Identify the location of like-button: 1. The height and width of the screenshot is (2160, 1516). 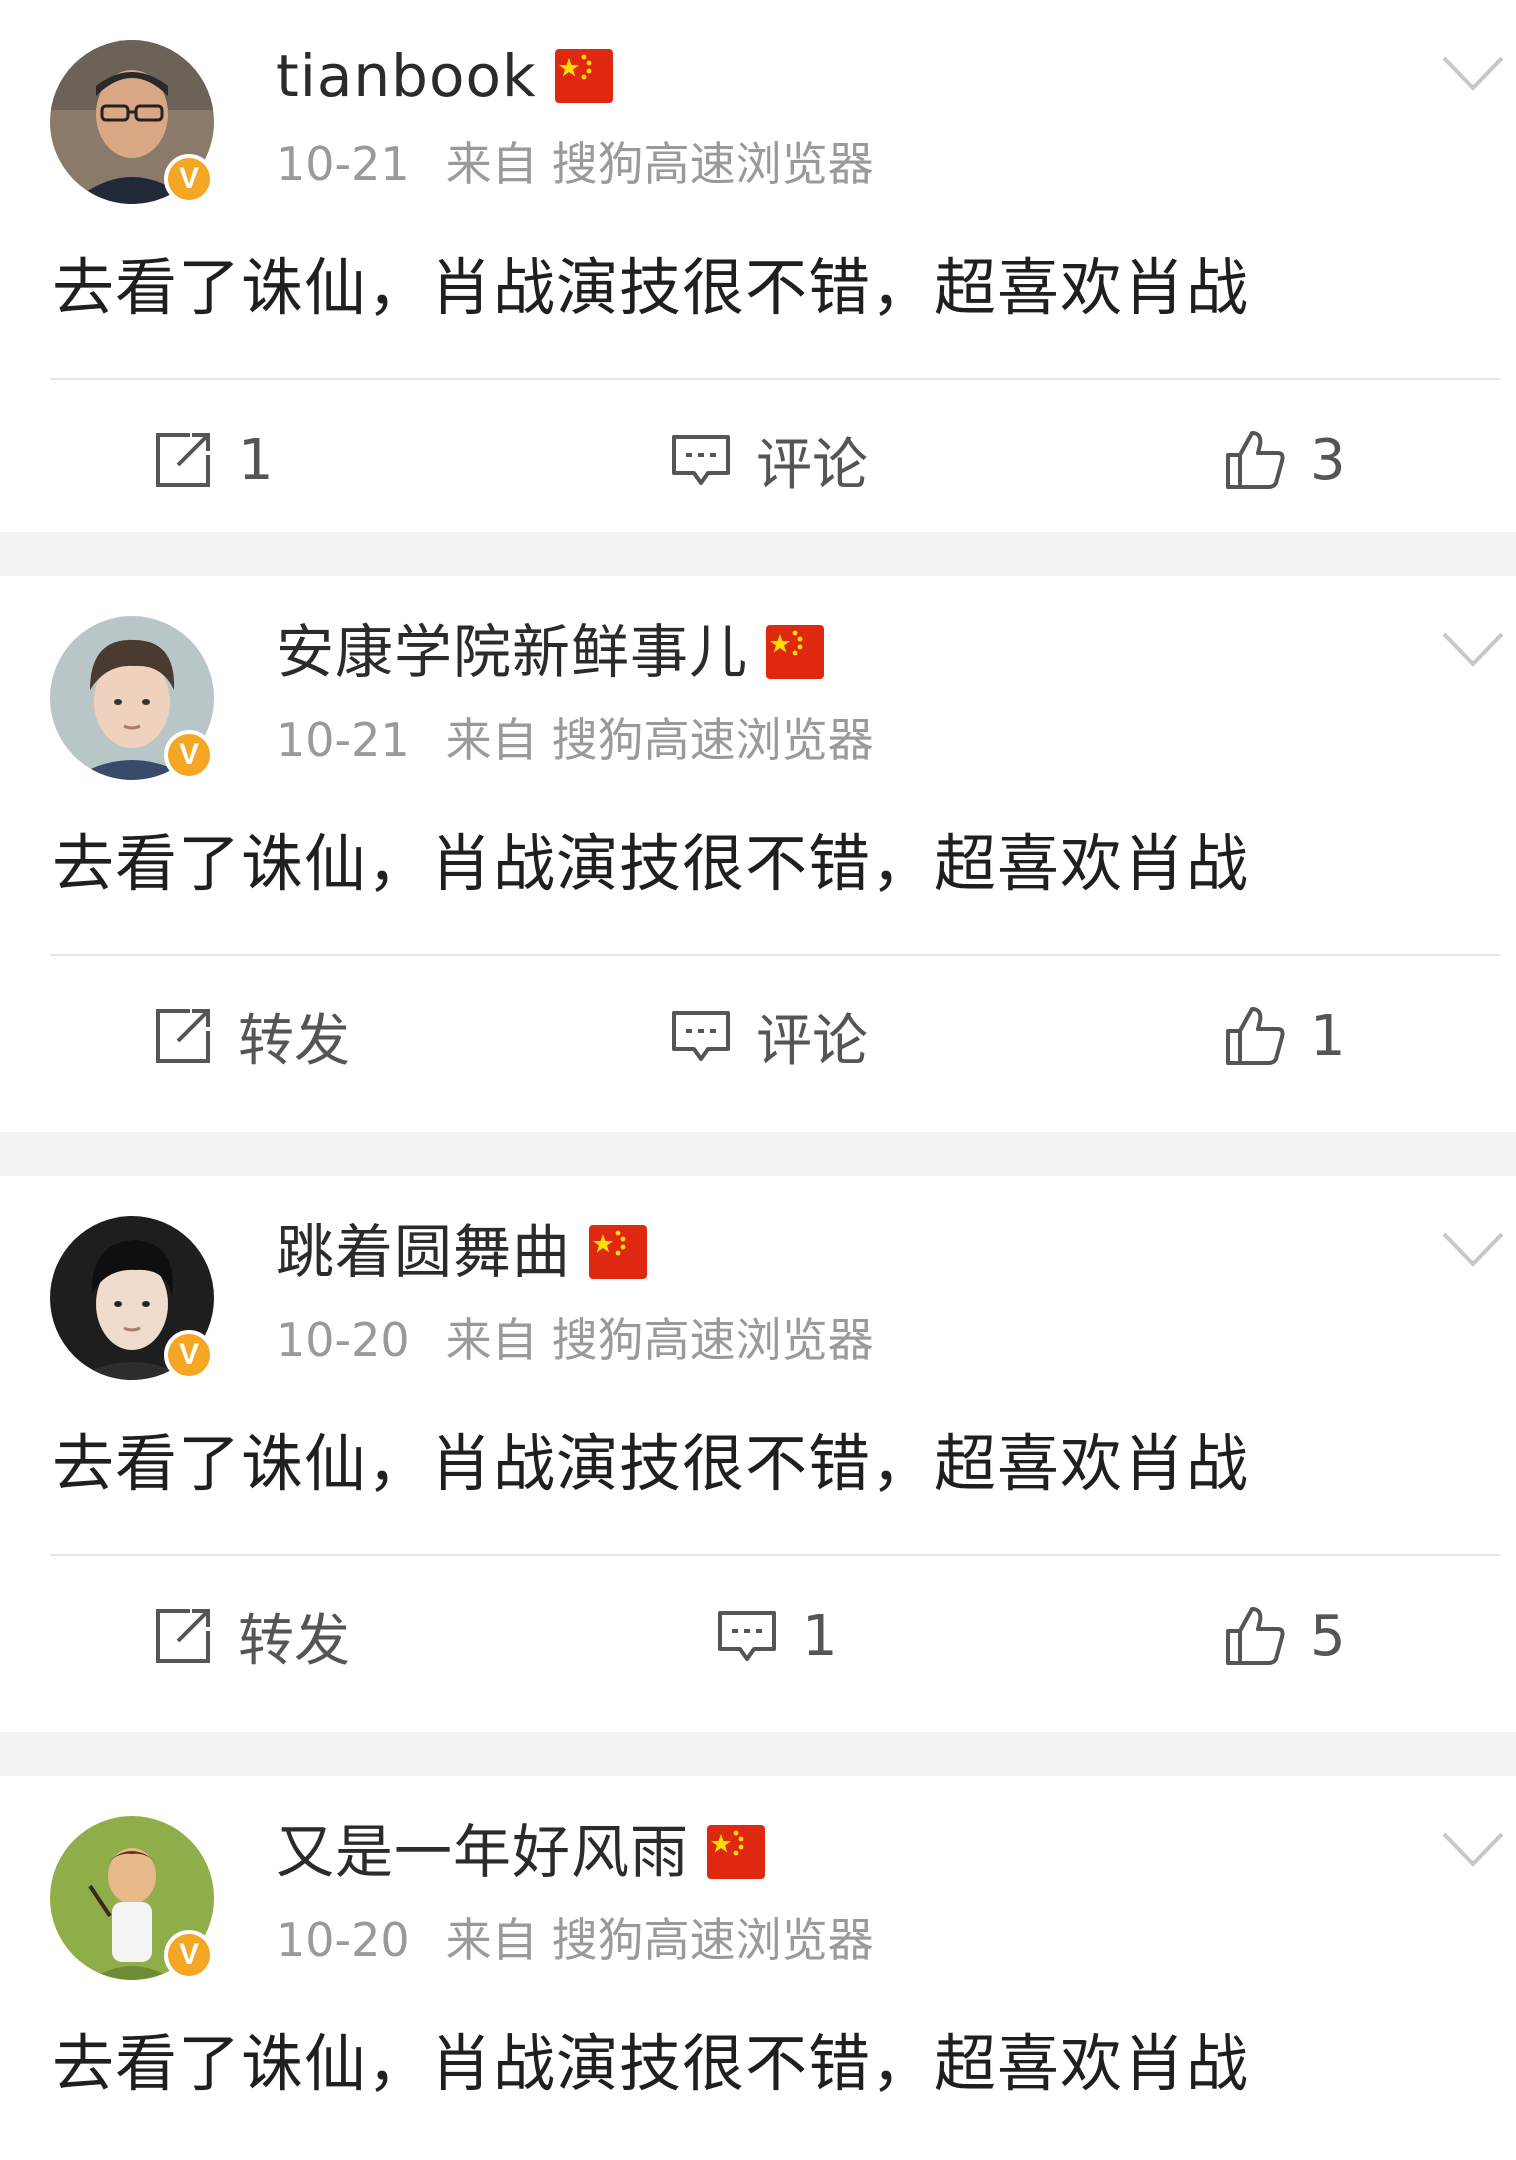
(1284, 1036).